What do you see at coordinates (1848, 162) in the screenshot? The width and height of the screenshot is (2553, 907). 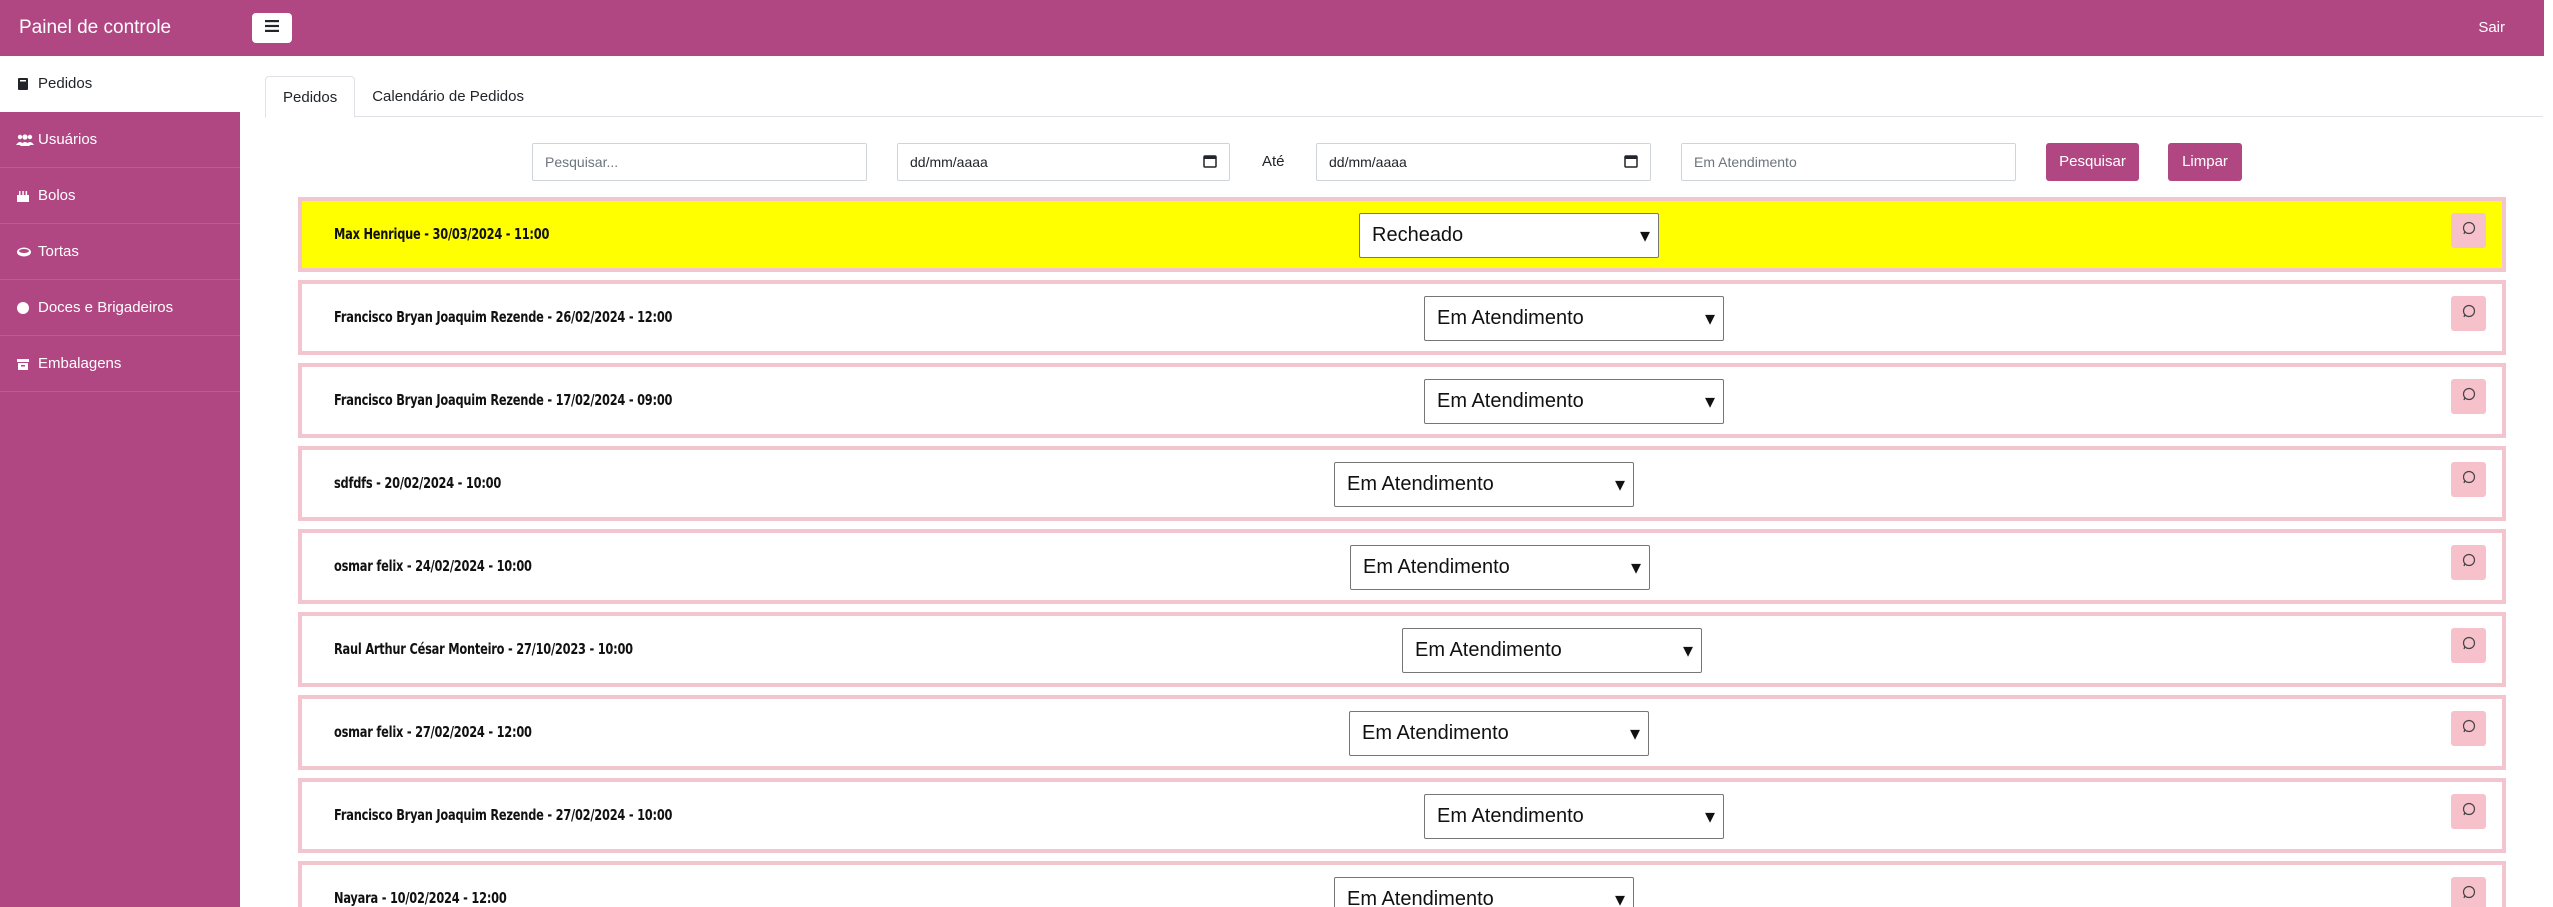 I see `status-filter-input: Em Atendimento` at bounding box center [1848, 162].